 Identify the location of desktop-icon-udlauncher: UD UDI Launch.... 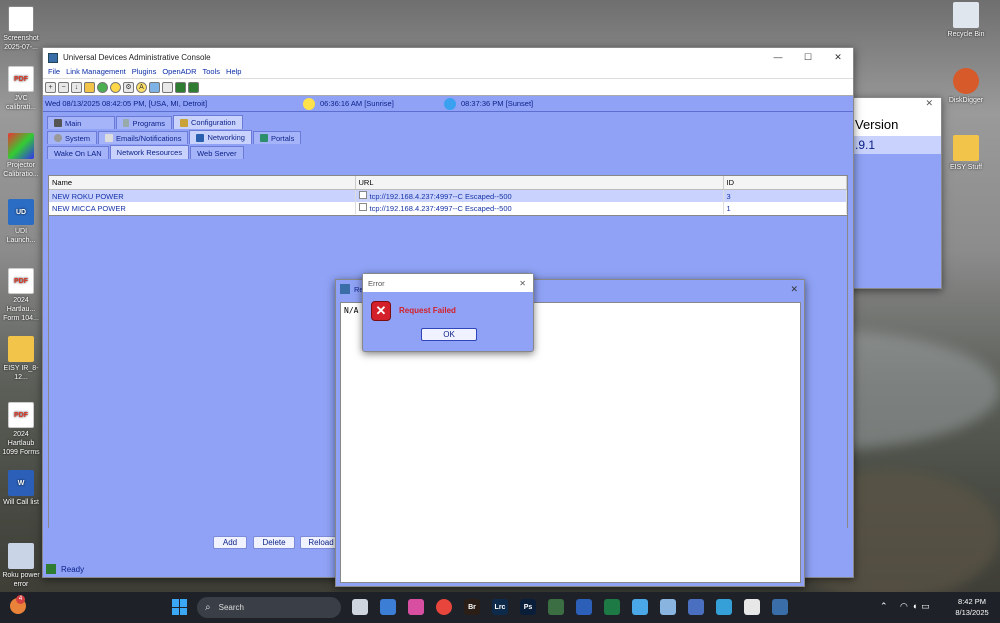
(21, 222).